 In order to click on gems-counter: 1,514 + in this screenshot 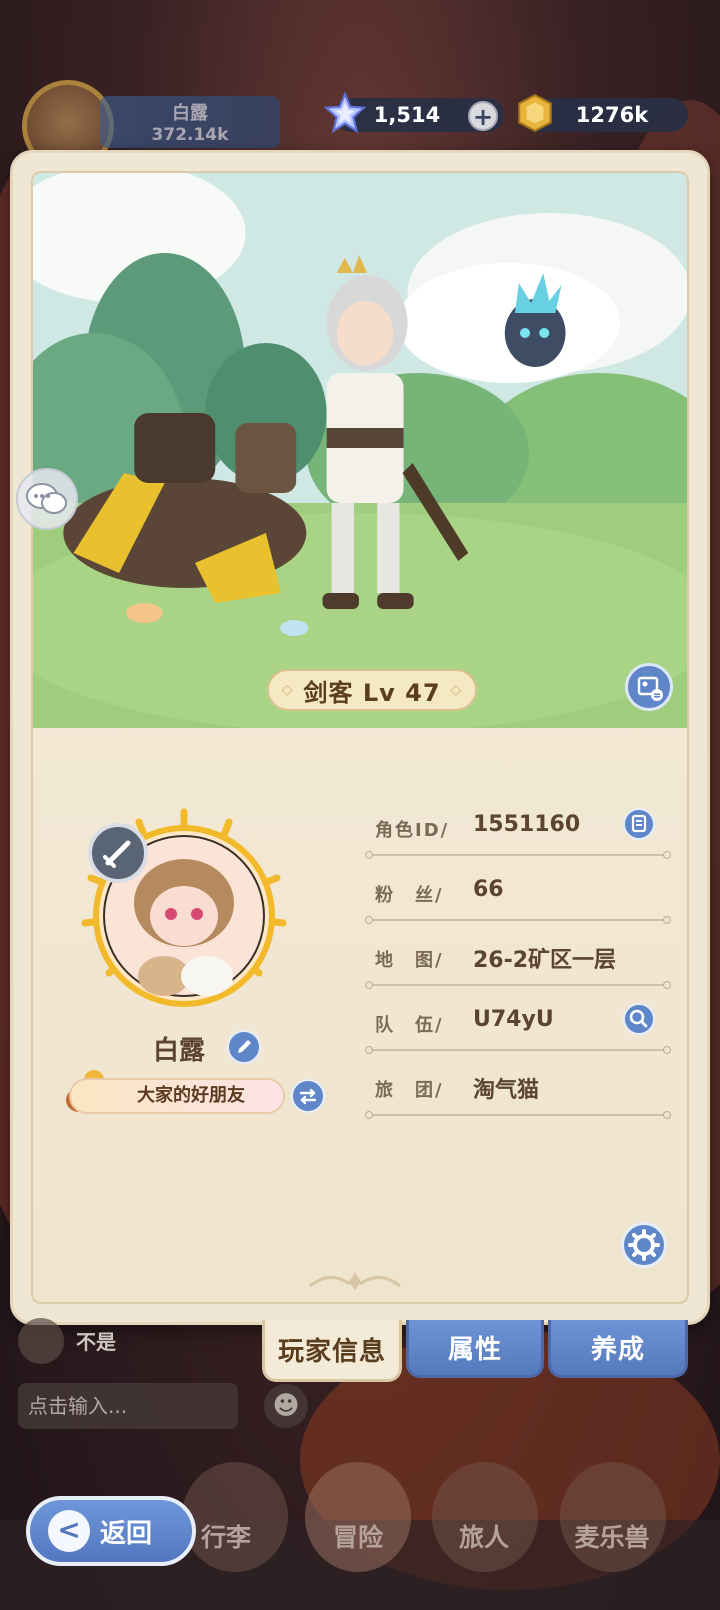, I will do `click(414, 113)`.